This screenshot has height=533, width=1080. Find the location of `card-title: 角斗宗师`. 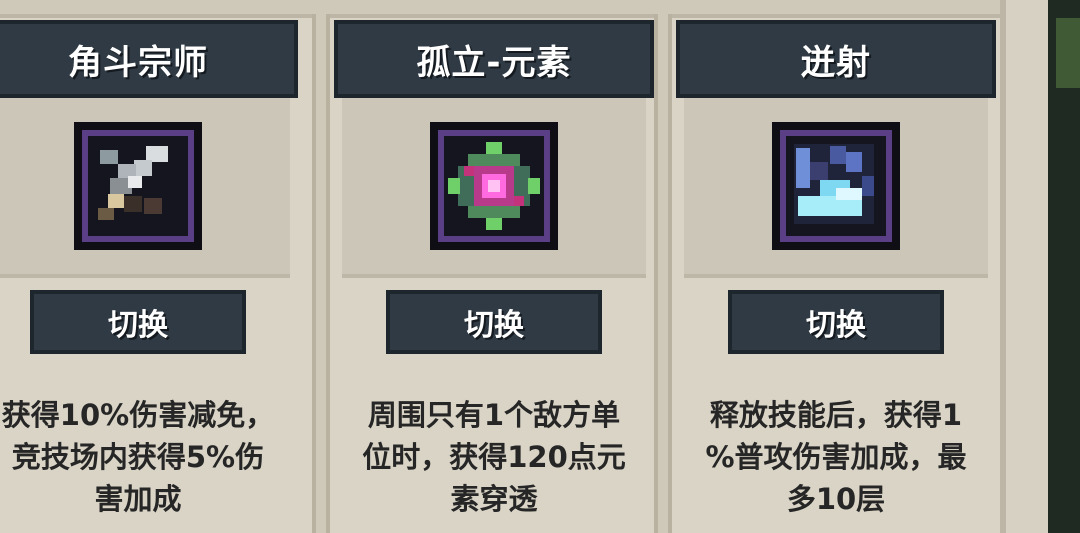

card-title: 角斗宗师 is located at coordinates (138, 62).